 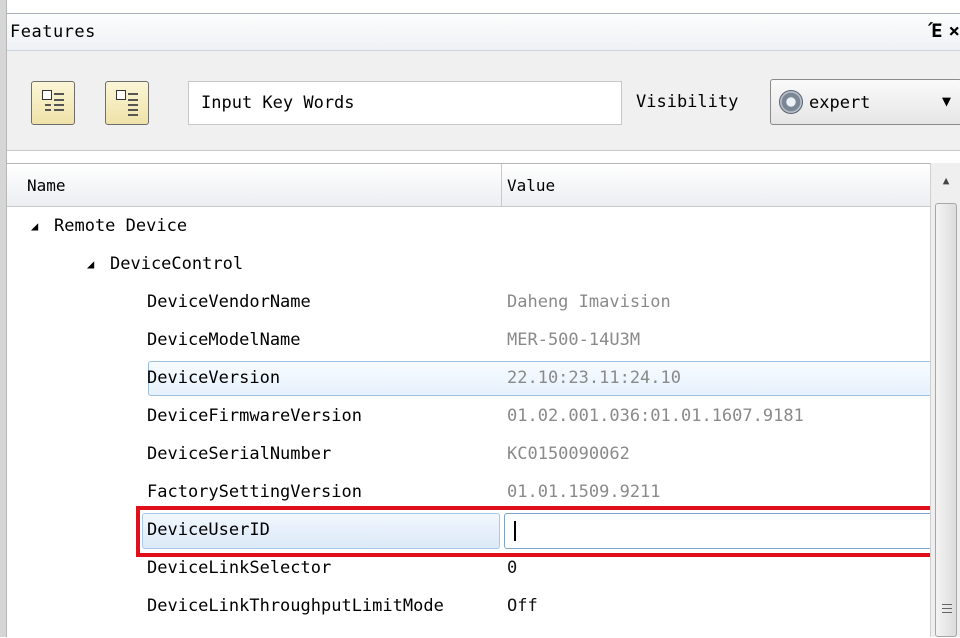 What do you see at coordinates (945, 181) in the screenshot?
I see `scroll-up-icon: ▲` at bounding box center [945, 181].